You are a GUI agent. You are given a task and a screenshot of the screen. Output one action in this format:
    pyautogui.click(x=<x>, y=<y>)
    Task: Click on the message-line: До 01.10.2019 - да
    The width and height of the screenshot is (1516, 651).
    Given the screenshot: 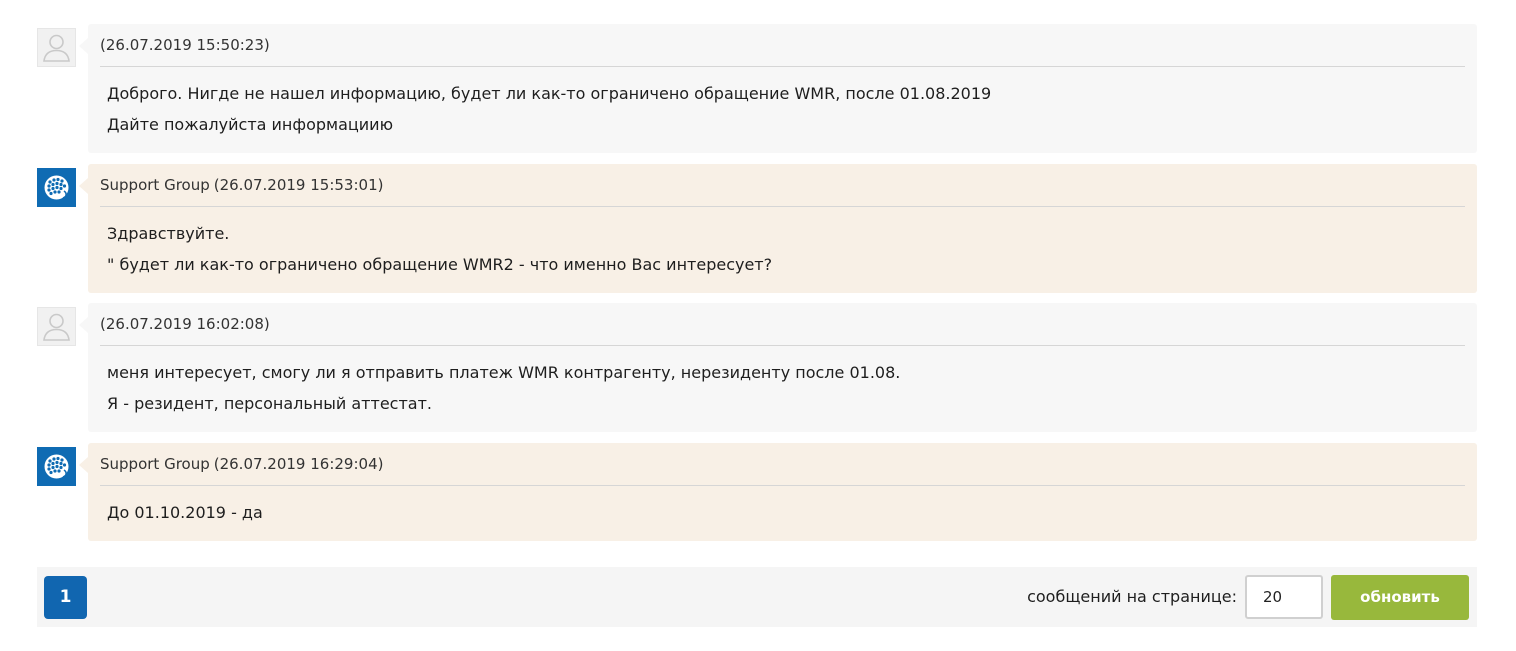 What is the action you would take?
    pyautogui.click(x=185, y=512)
    